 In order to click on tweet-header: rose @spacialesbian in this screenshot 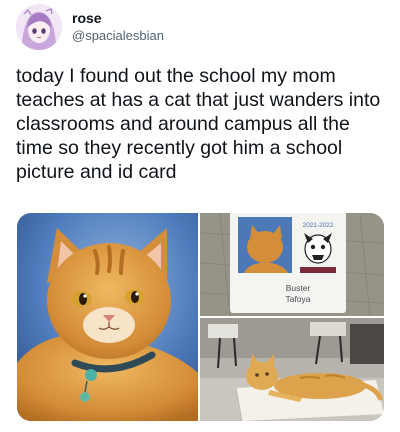, I will do `click(90, 27)`.